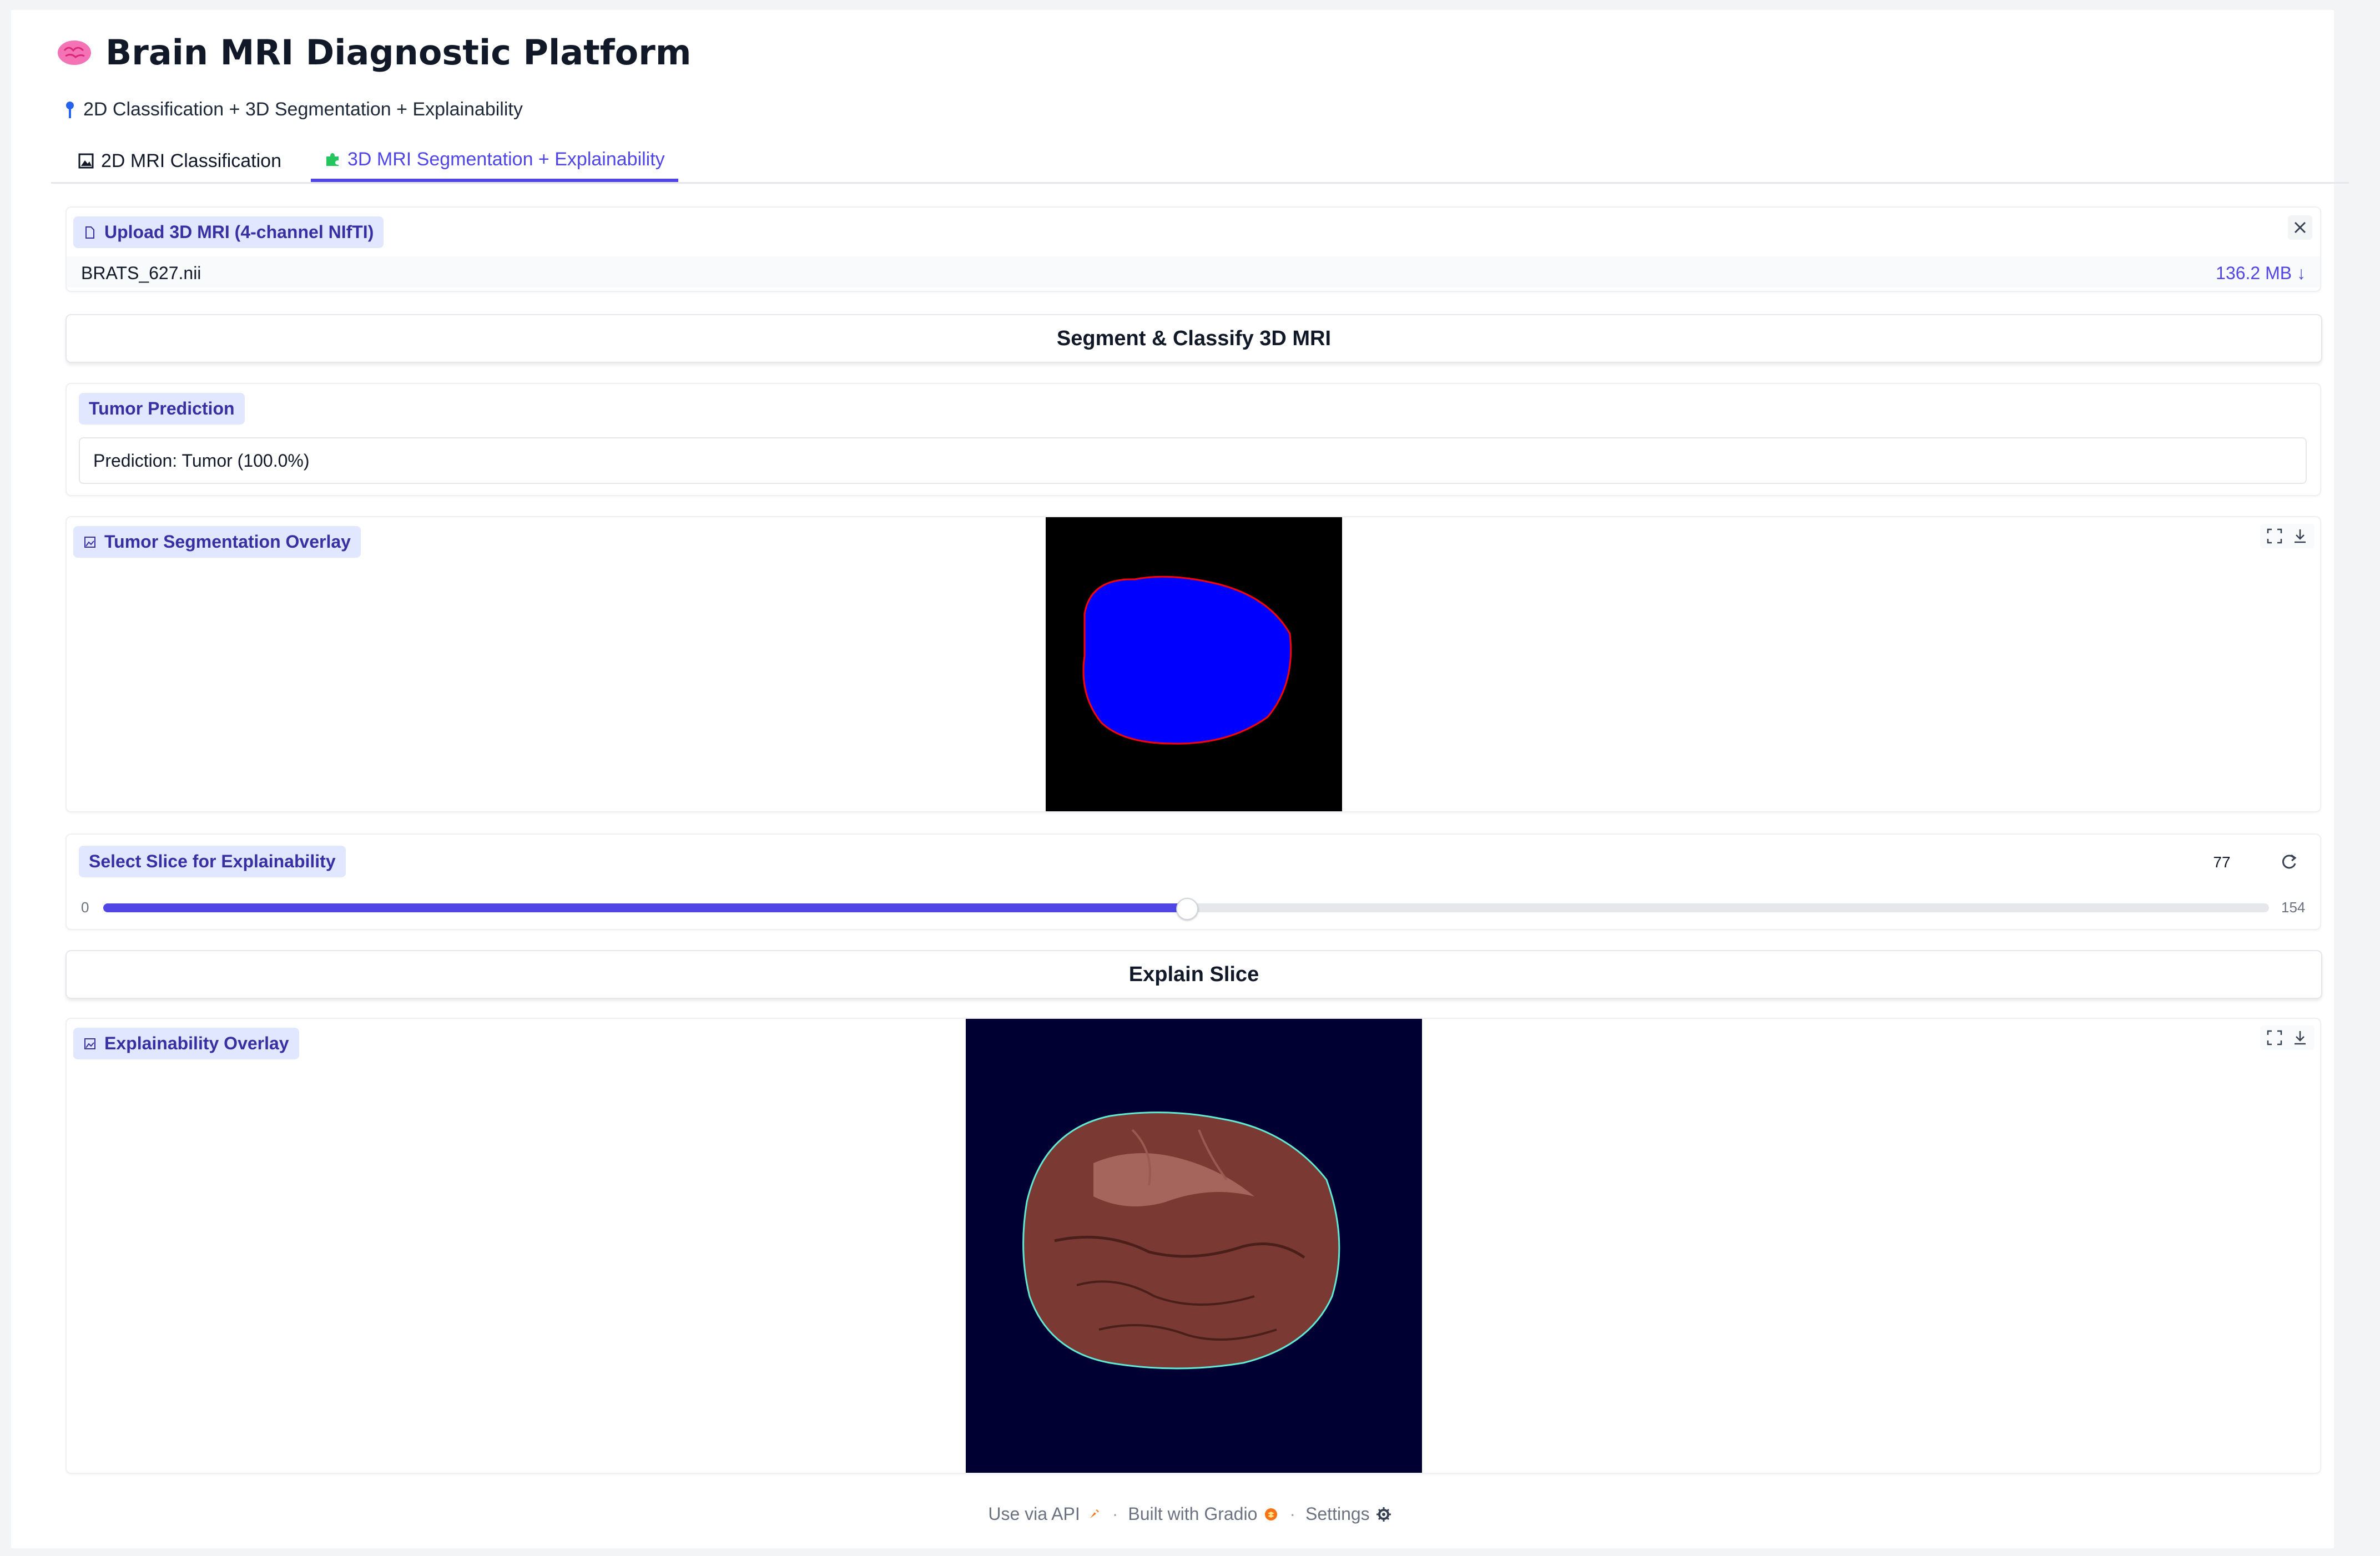 The width and height of the screenshot is (2380, 1556). I want to click on prediction-output: Prediction: Tumor (100.0%), so click(1193, 460).